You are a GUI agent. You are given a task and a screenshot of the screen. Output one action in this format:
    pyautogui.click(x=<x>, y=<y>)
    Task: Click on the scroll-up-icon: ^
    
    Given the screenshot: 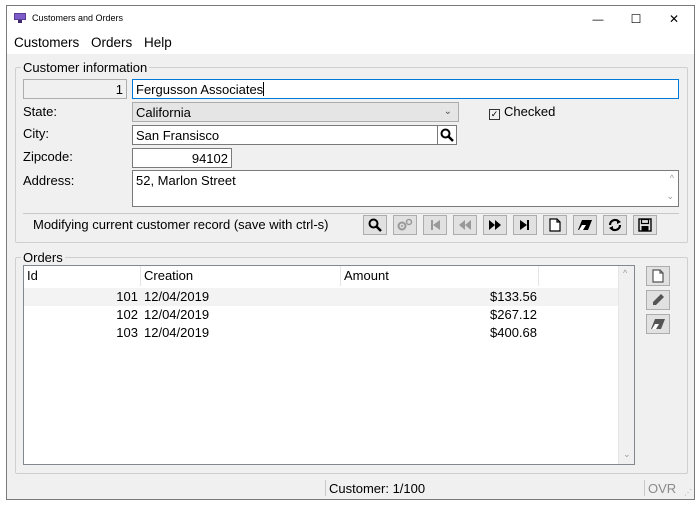 What is the action you would take?
    pyautogui.click(x=625, y=273)
    